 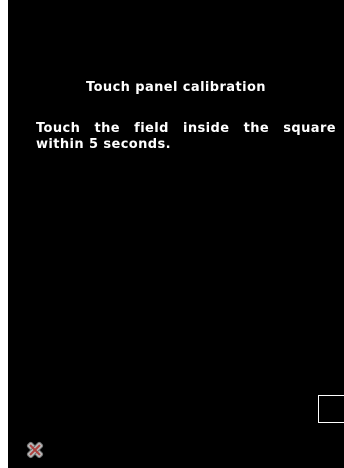 I want to click on page-title: Touch panel calibration, so click(x=176, y=87).